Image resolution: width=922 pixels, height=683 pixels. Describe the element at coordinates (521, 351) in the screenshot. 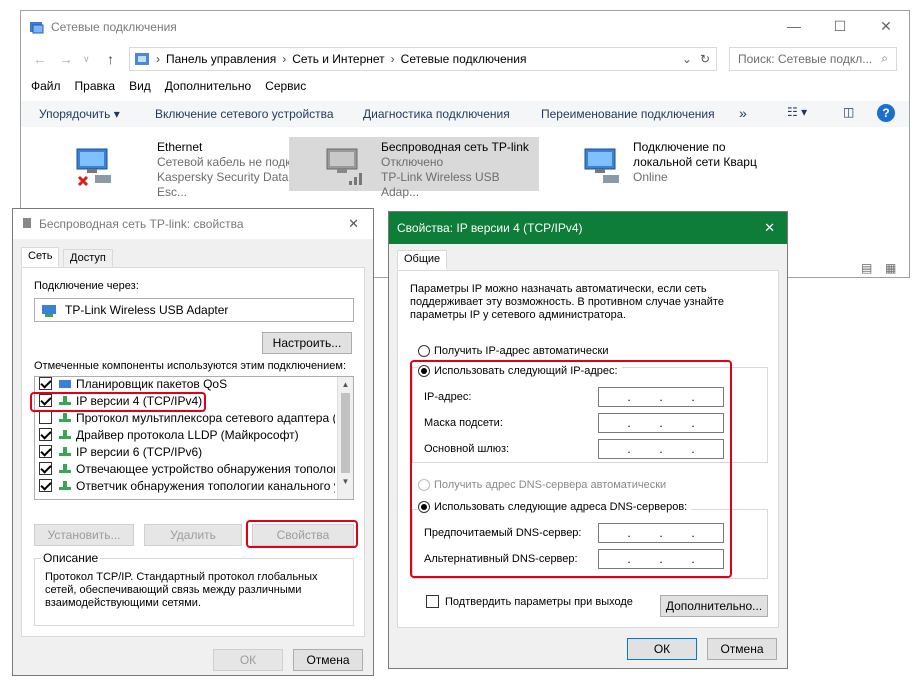

I see `auto-ip-label: Получить IP-адрес автоматически` at that location.